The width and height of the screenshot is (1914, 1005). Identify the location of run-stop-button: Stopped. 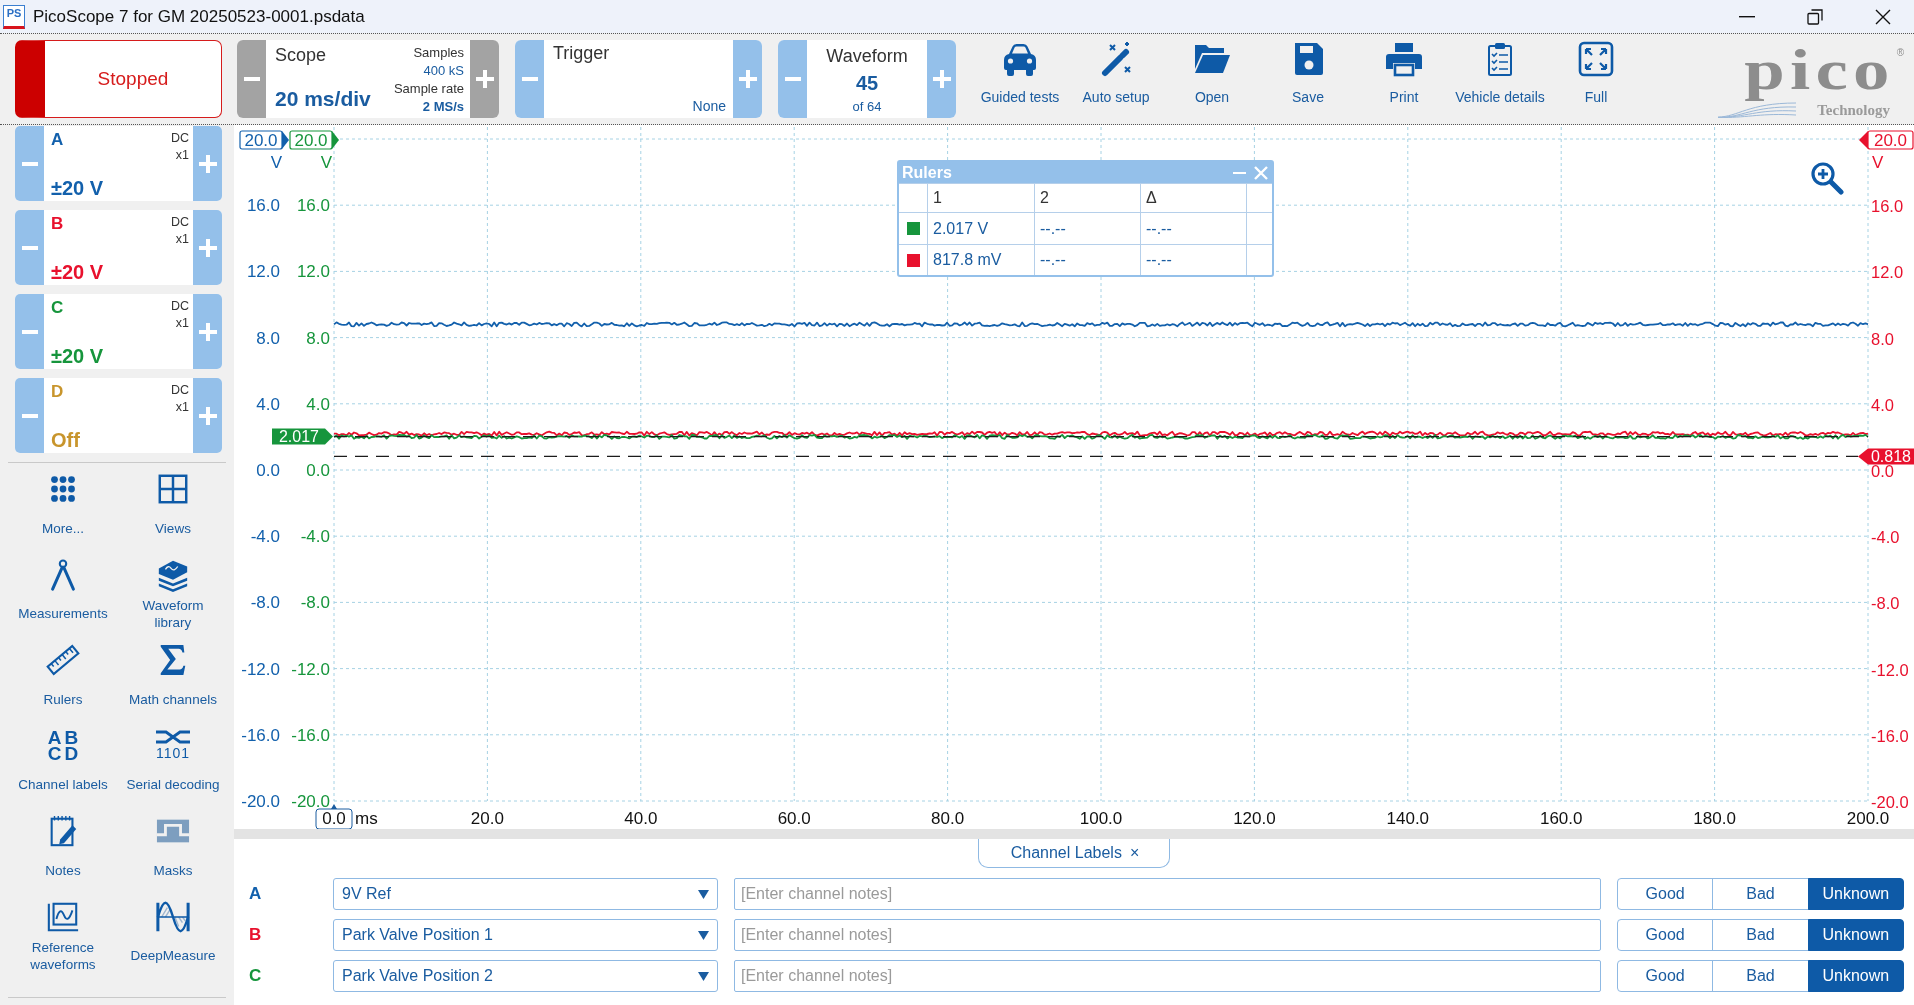
(118, 79).